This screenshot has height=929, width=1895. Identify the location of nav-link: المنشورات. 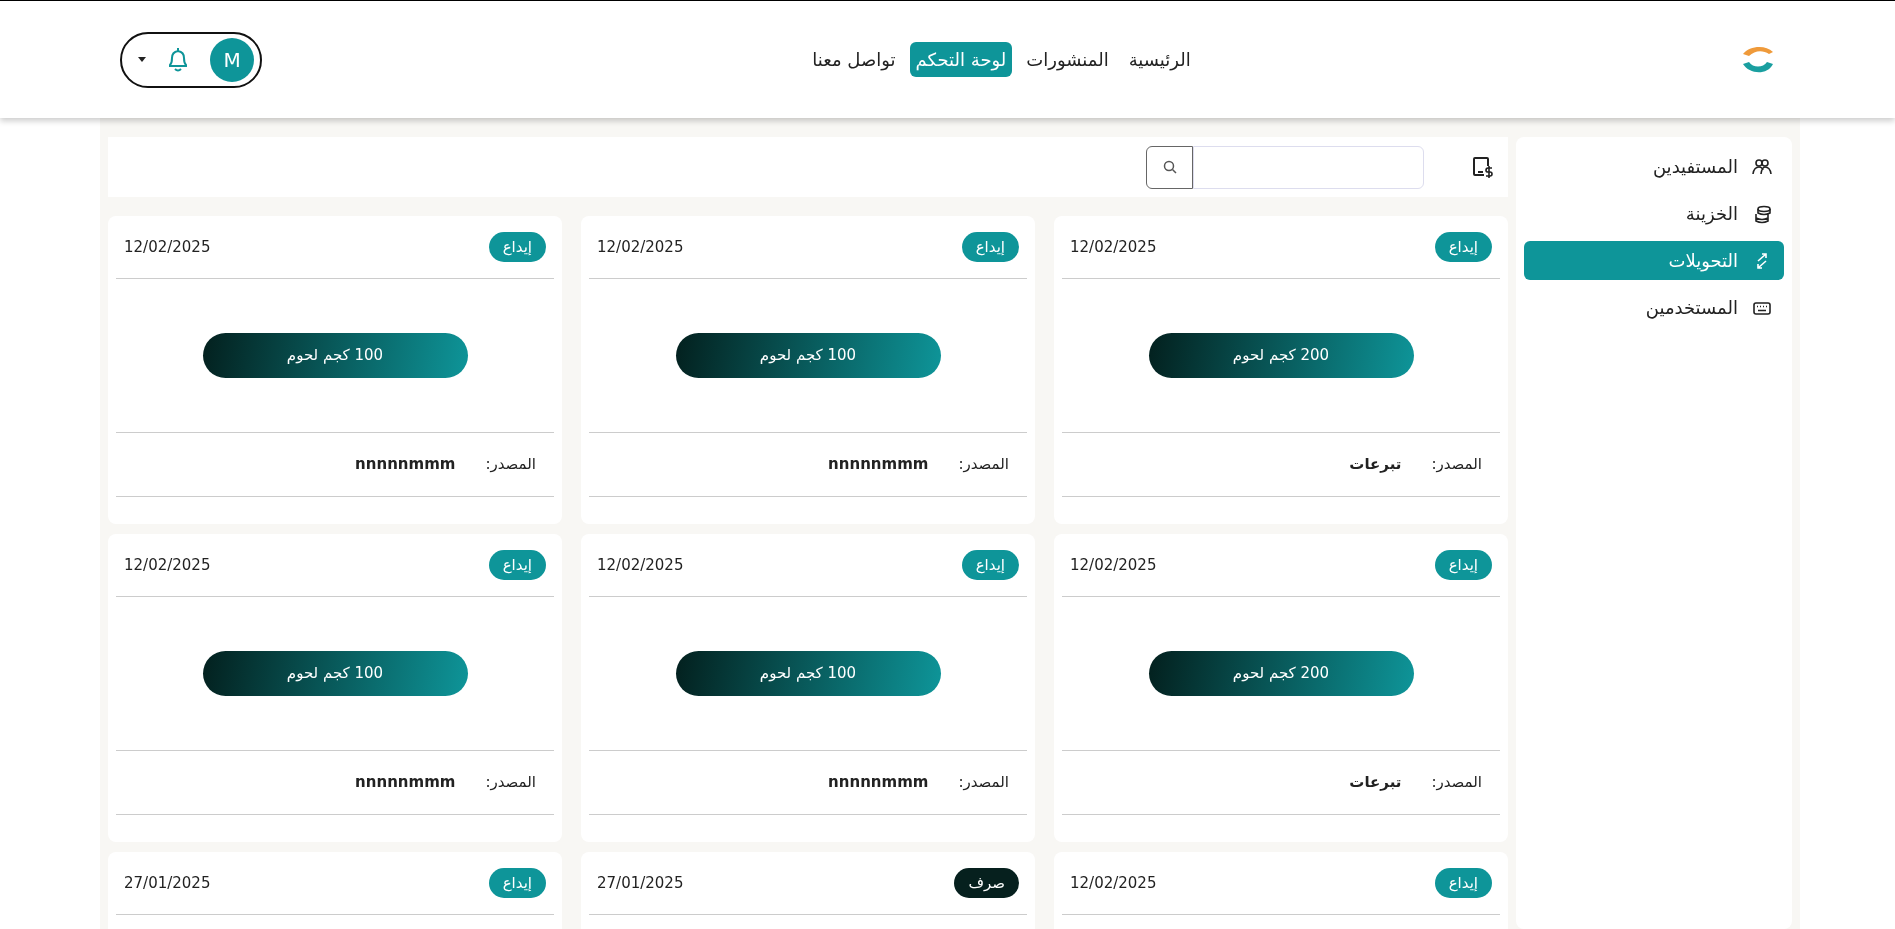
(1067, 59).